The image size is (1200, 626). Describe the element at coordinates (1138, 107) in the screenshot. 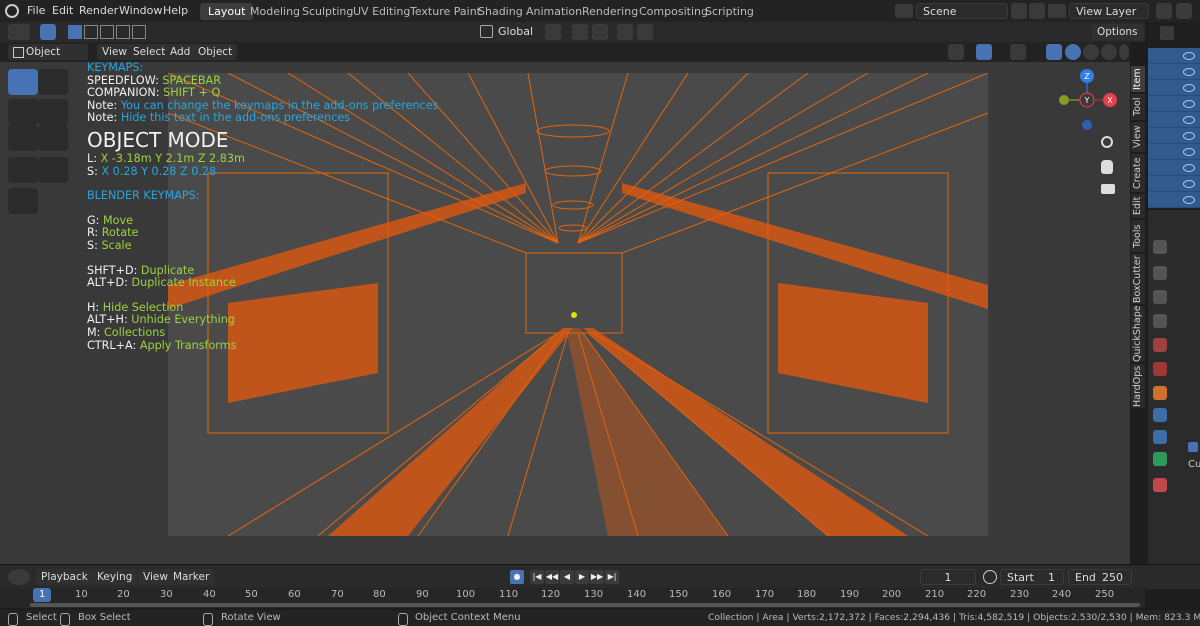

I see `tab-tool: Tool` at that location.